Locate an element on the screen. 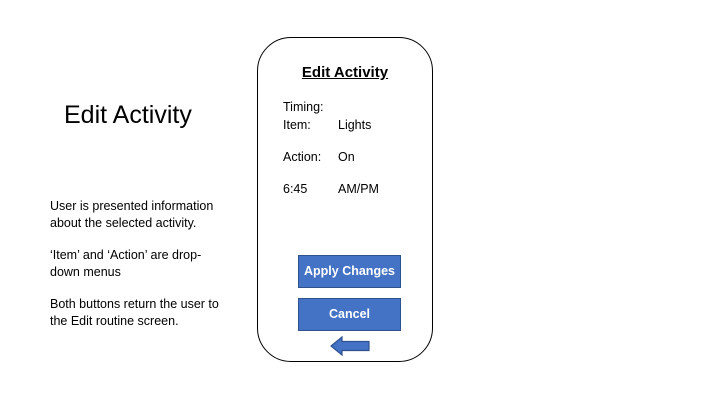  action-dropdown: On is located at coordinates (346, 157).